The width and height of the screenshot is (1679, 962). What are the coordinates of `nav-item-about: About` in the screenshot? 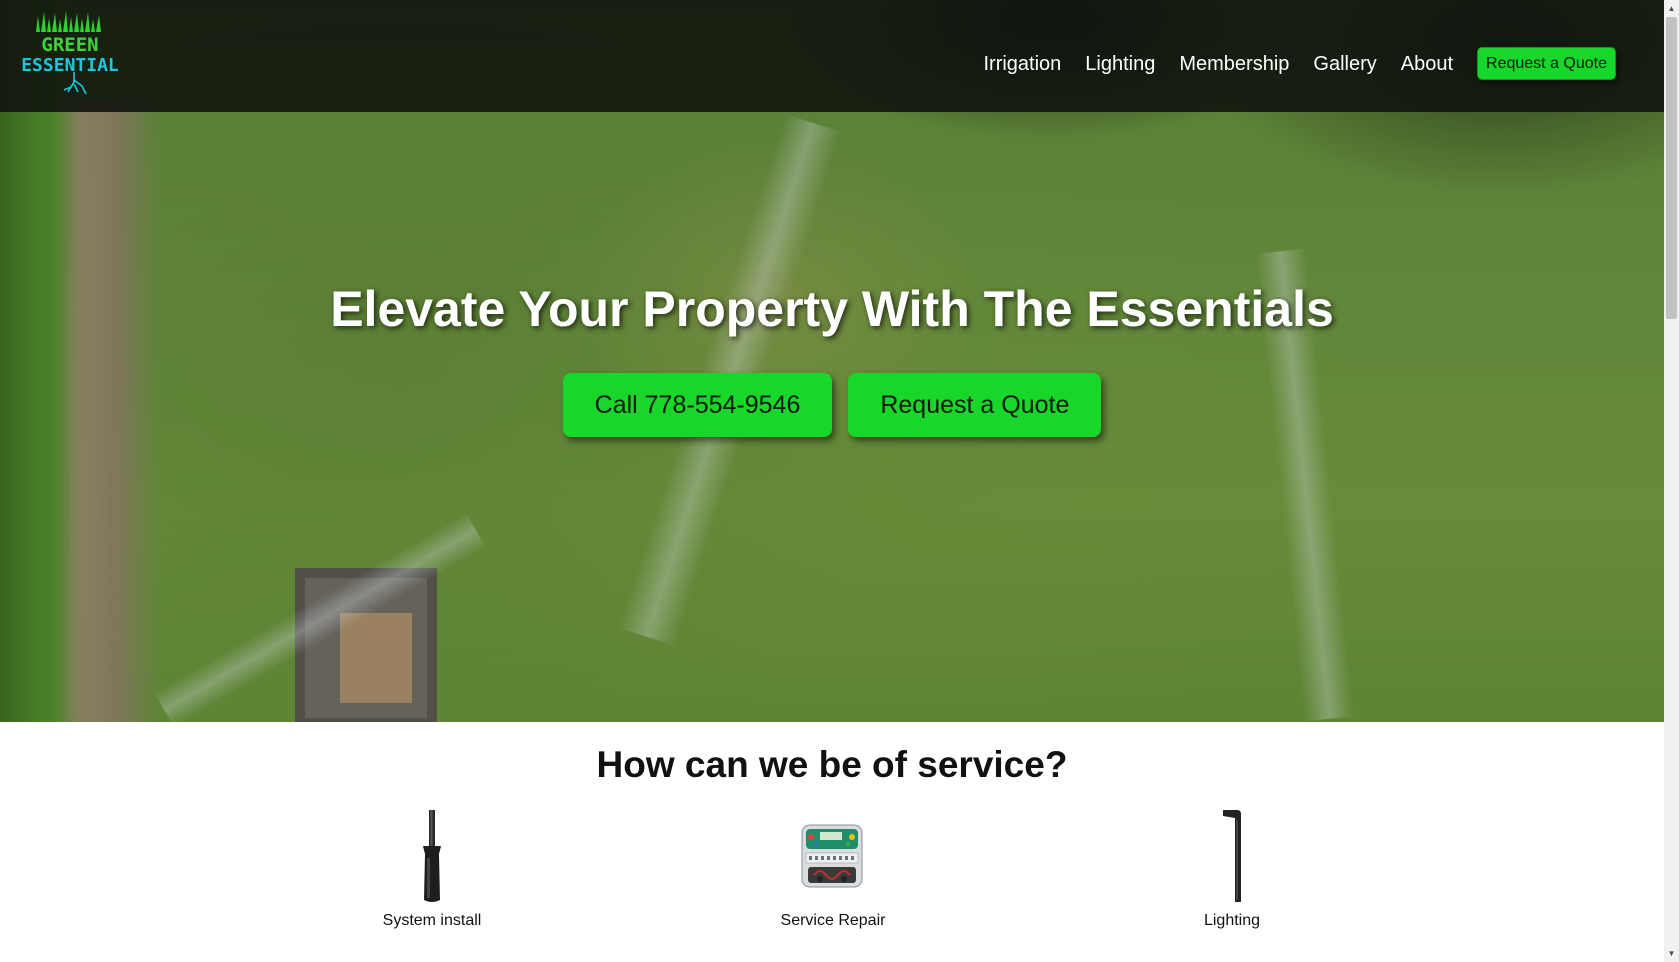 It's located at (1427, 64).